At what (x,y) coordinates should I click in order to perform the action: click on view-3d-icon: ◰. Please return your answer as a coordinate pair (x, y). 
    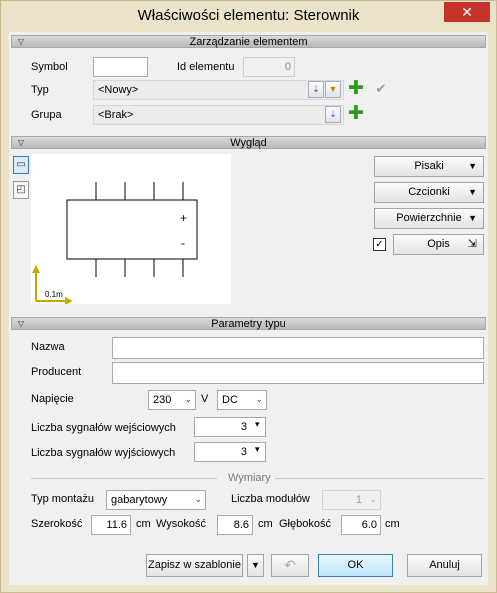
    Looking at the image, I should click on (21, 190).